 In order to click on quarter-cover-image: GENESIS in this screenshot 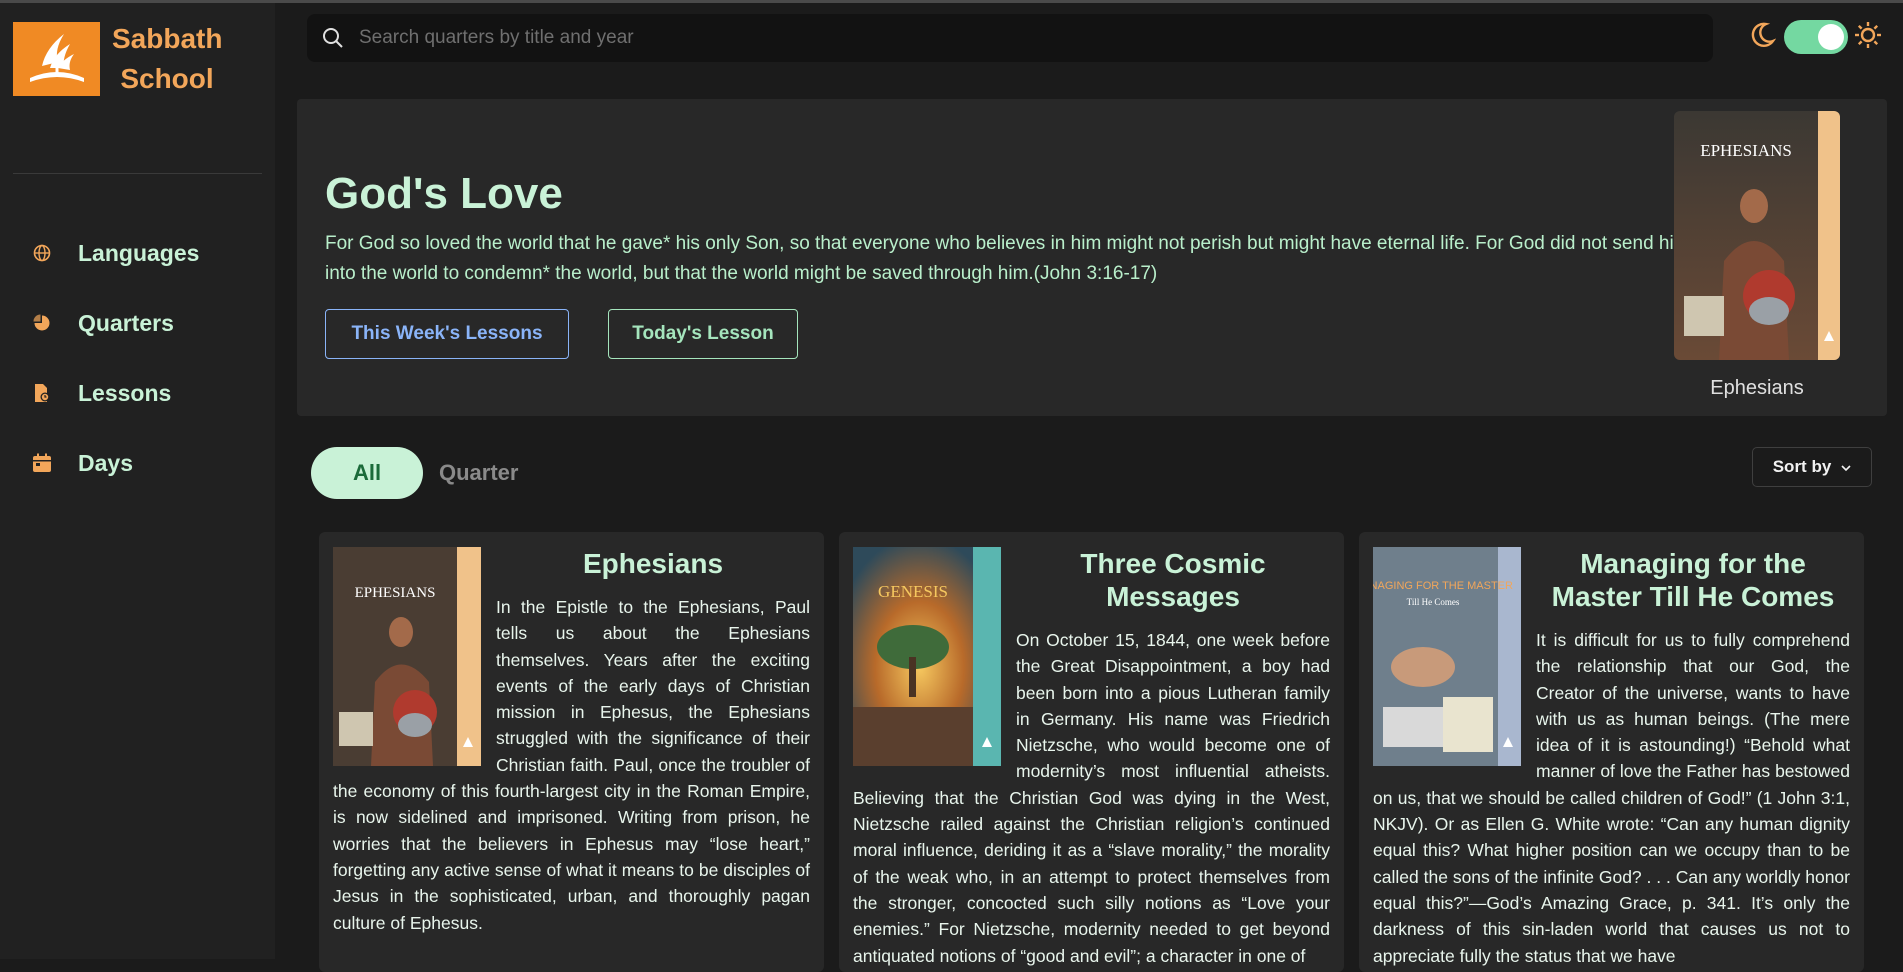, I will do `click(927, 656)`.